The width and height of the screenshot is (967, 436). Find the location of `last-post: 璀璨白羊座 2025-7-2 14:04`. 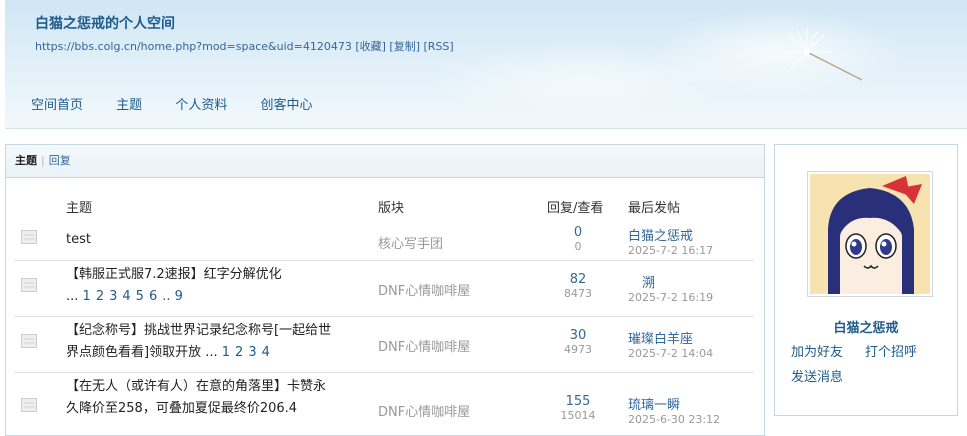

last-post: 璀璨白羊座 2025-7-2 14:04 is located at coordinates (670, 344).